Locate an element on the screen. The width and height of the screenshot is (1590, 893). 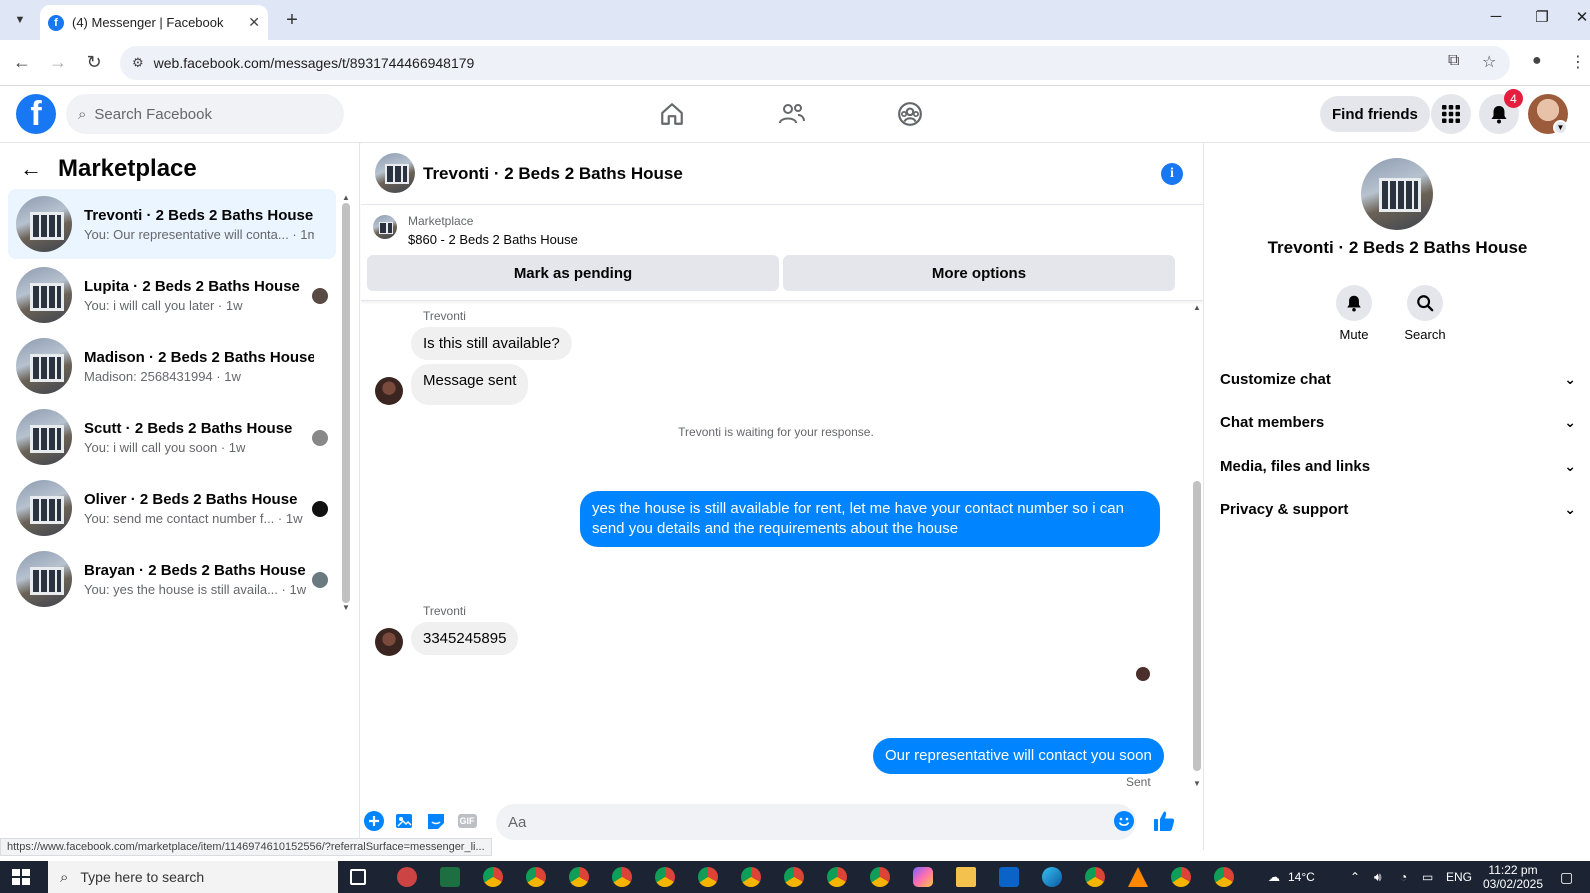
emoji-icon is located at coordinates (1124, 821).